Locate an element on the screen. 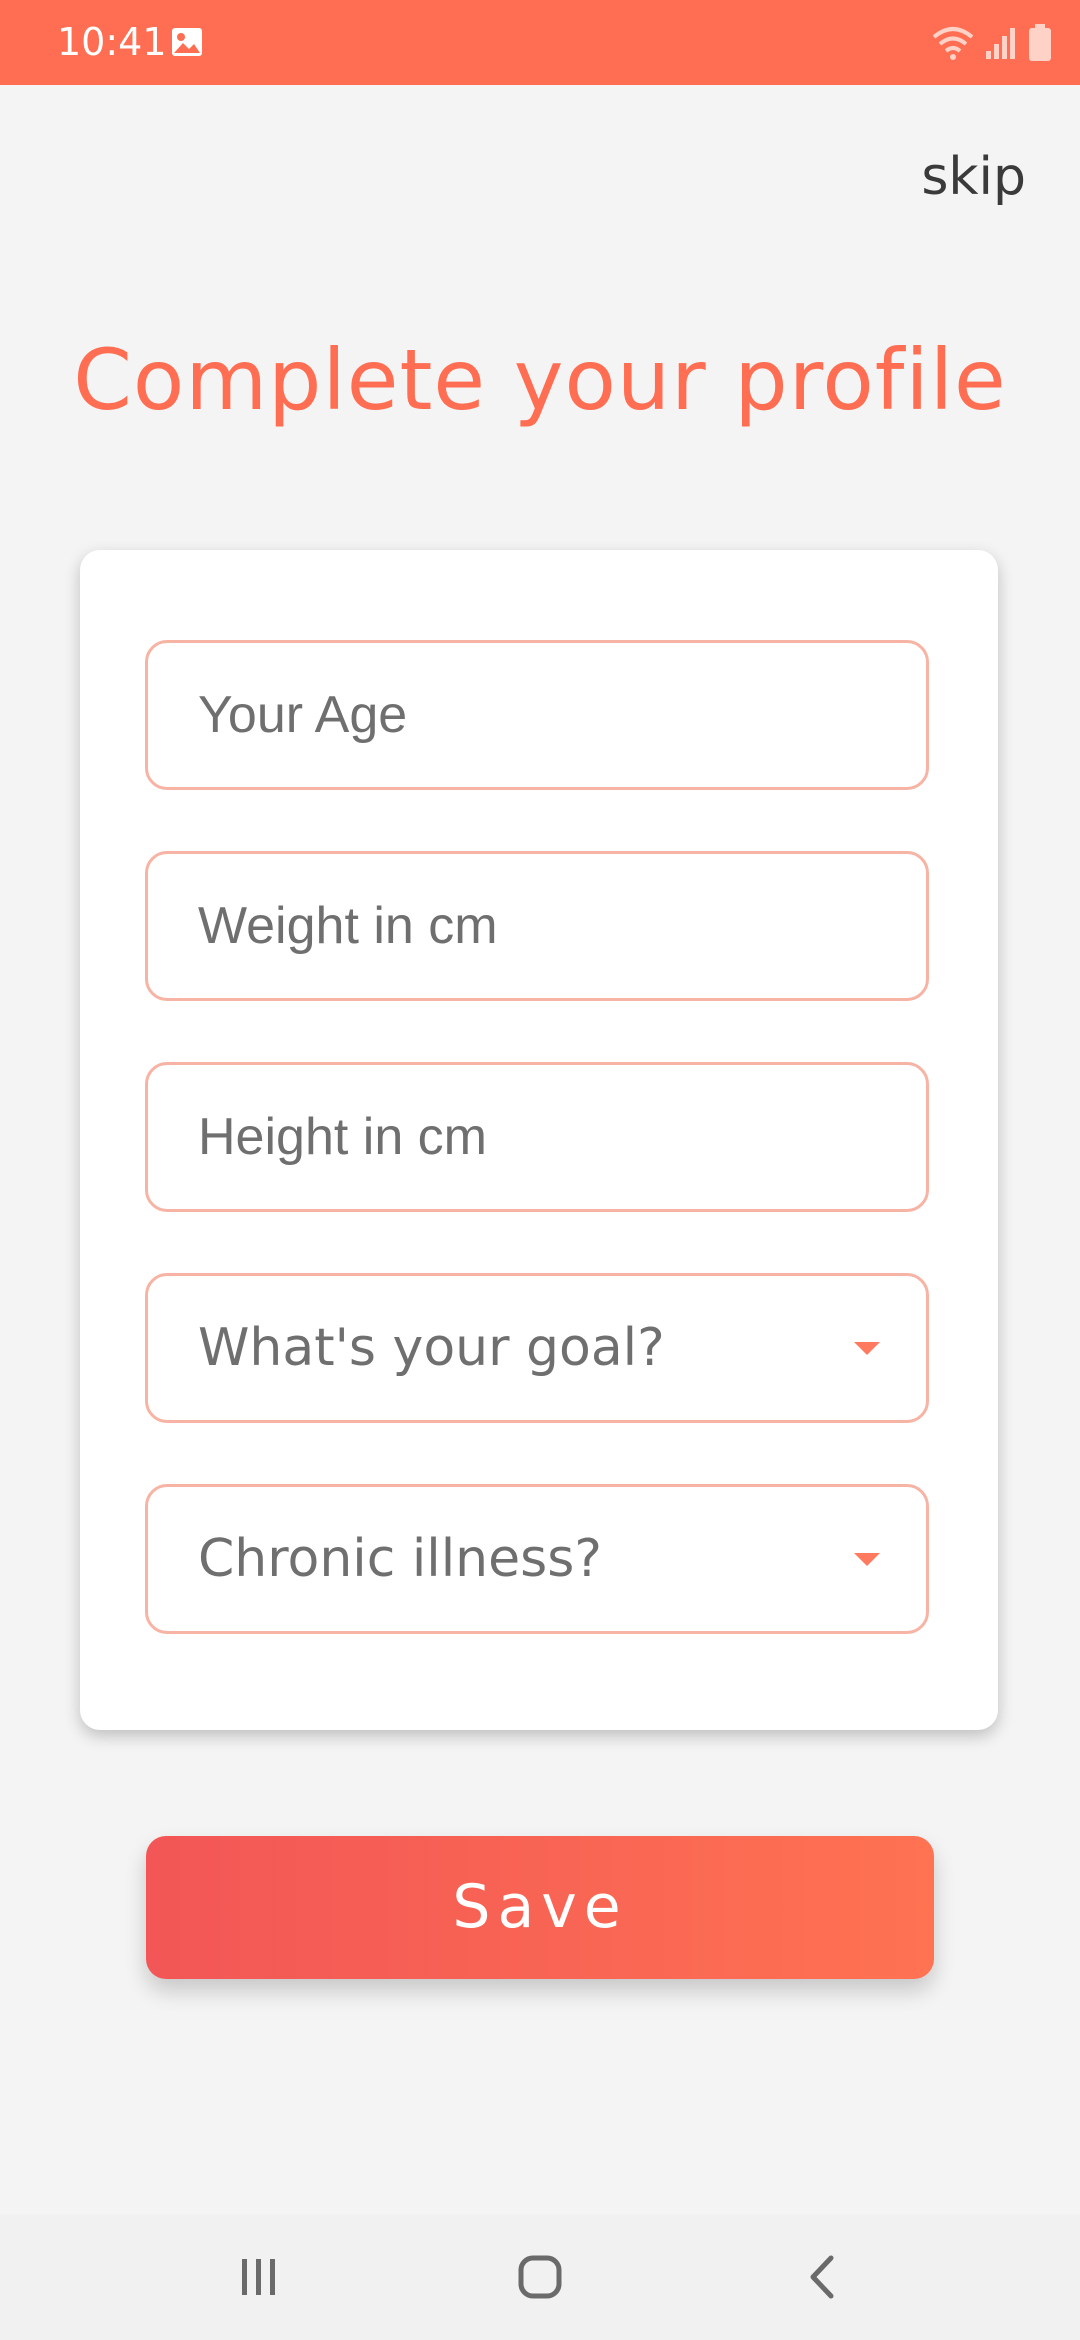 The image size is (1080, 2340). status-icons is located at coordinates (992, 43).